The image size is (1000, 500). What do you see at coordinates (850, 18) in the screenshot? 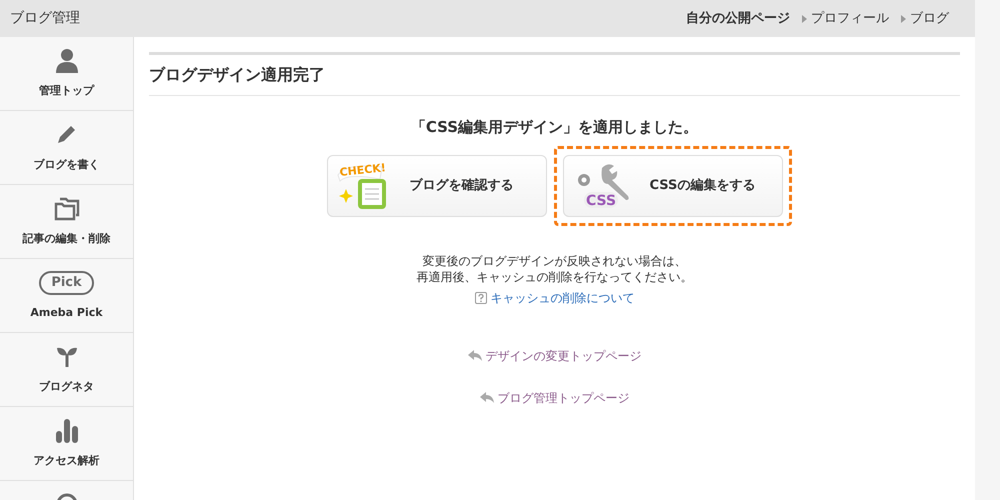
I see `header-link: プロフィール` at bounding box center [850, 18].